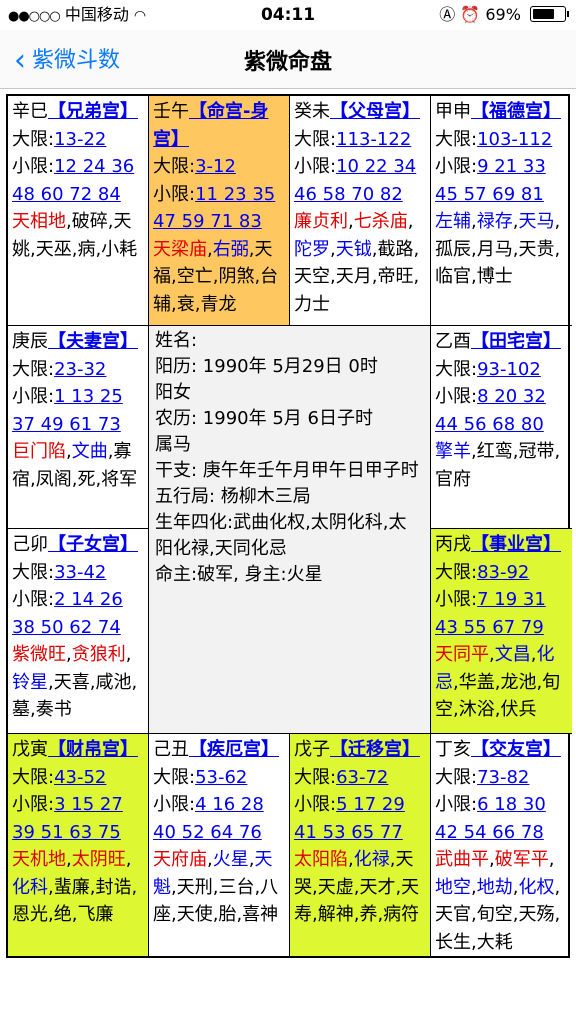  What do you see at coordinates (39, 654) in the screenshot?
I see `star-text: 紫微旺` at bounding box center [39, 654].